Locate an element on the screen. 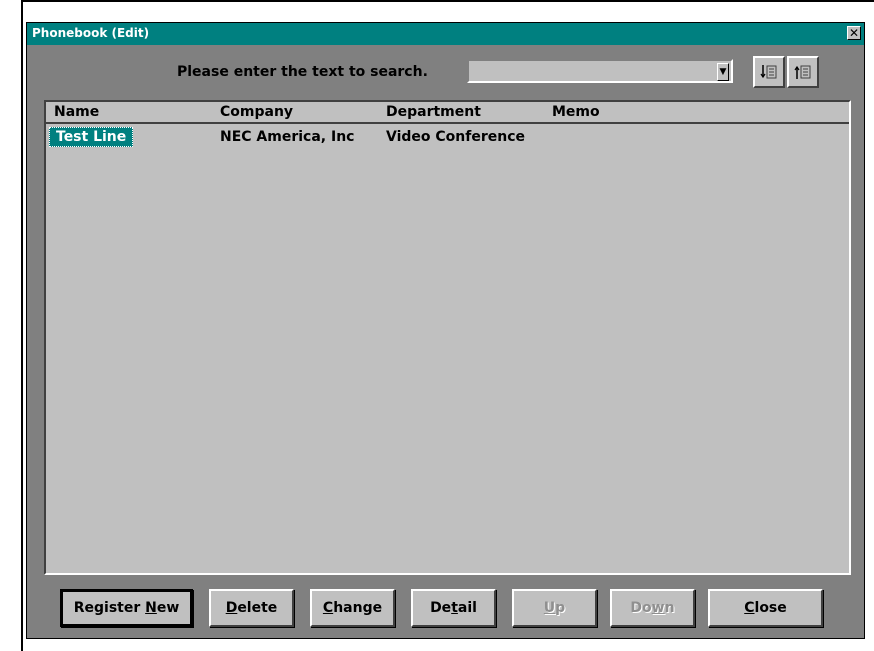 This screenshot has height=651, width=874. column-header-department: Department is located at coordinates (462, 113).